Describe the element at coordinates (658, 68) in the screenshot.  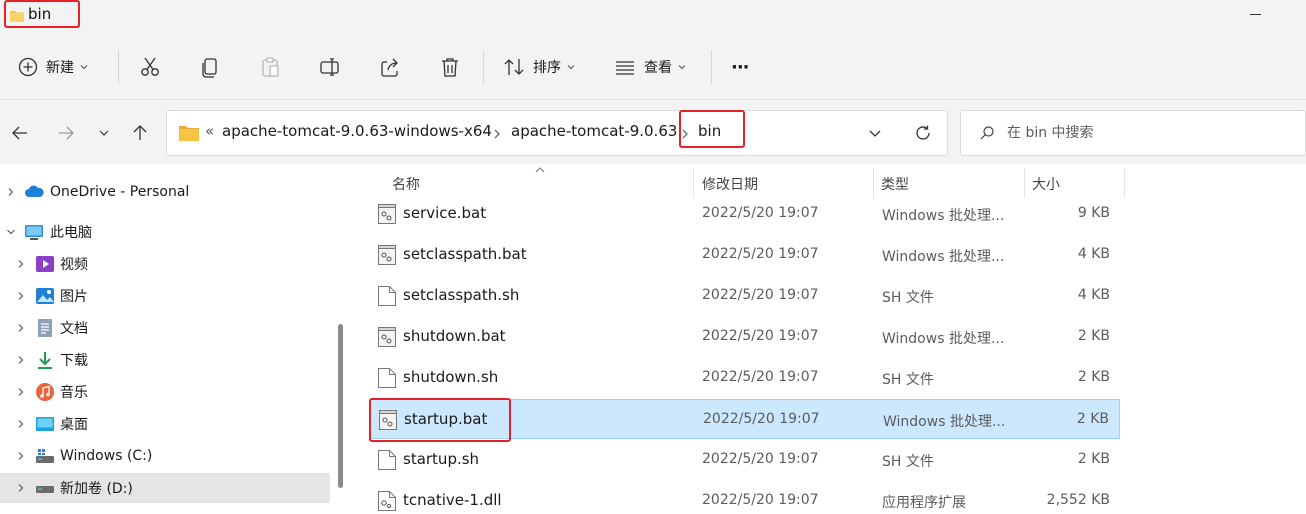
I see `view-button-label: 查看` at that location.